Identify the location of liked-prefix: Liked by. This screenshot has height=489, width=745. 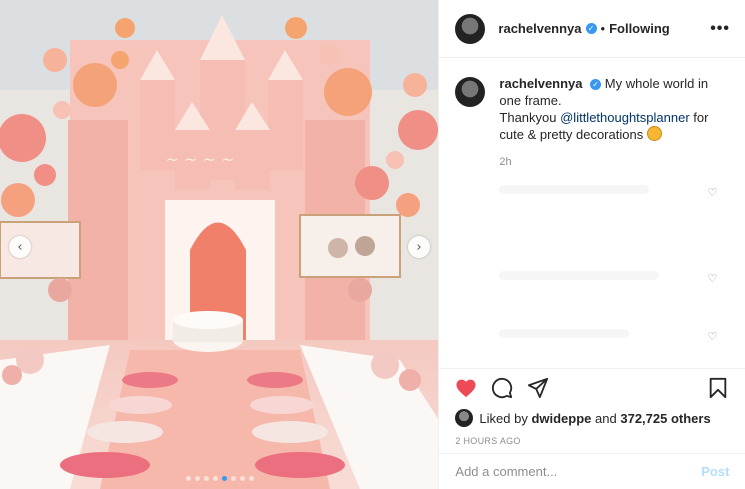
(503, 418).